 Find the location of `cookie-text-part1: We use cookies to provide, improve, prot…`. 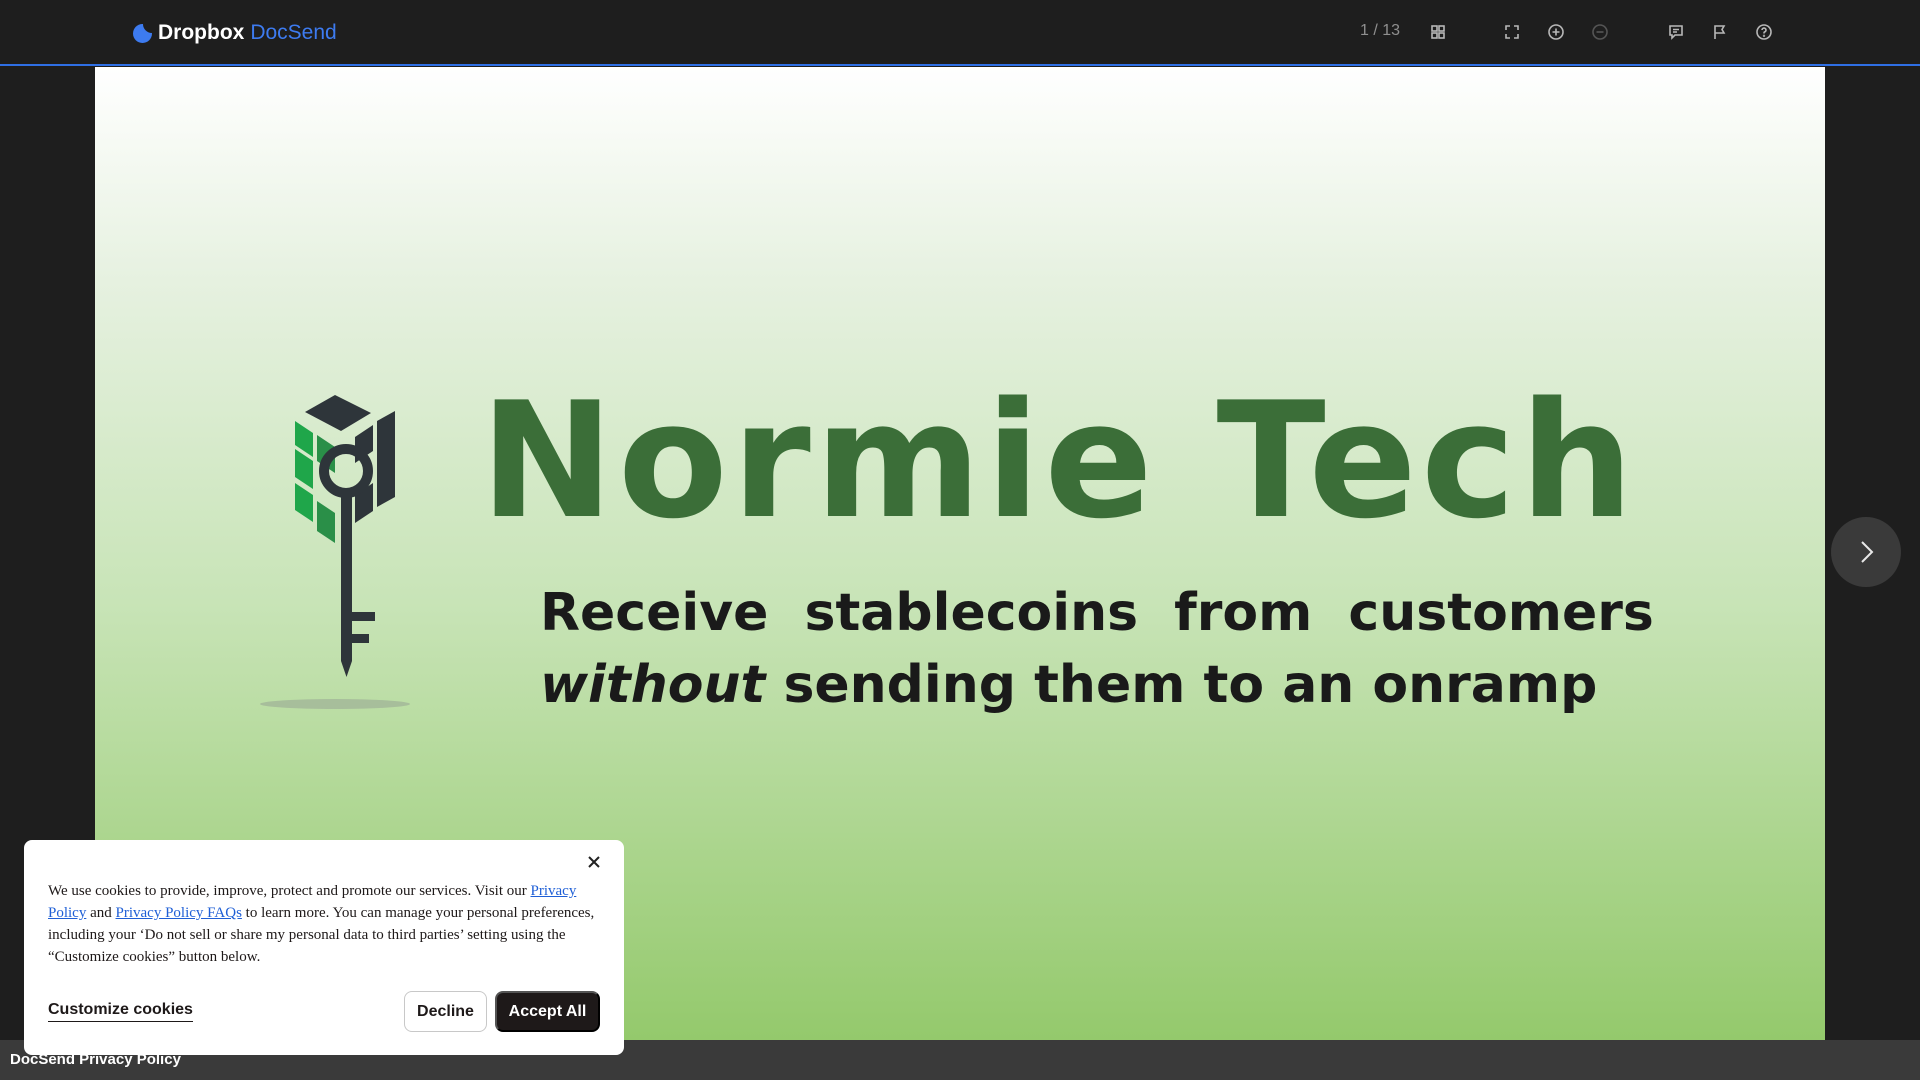

cookie-text-part1: We use cookies to provide, improve, prot… is located at coordinates (289, 891).